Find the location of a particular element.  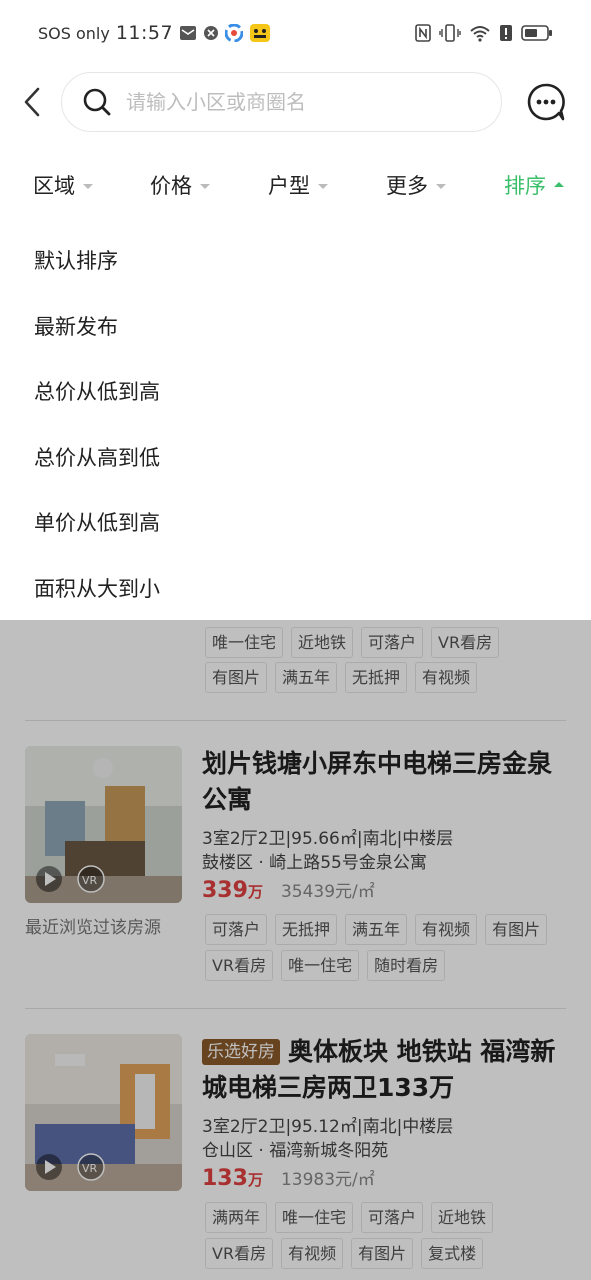

listing-tags: 满两年 唯一住宅 可落户 近地铁 is located at coordinates (385, 1217).